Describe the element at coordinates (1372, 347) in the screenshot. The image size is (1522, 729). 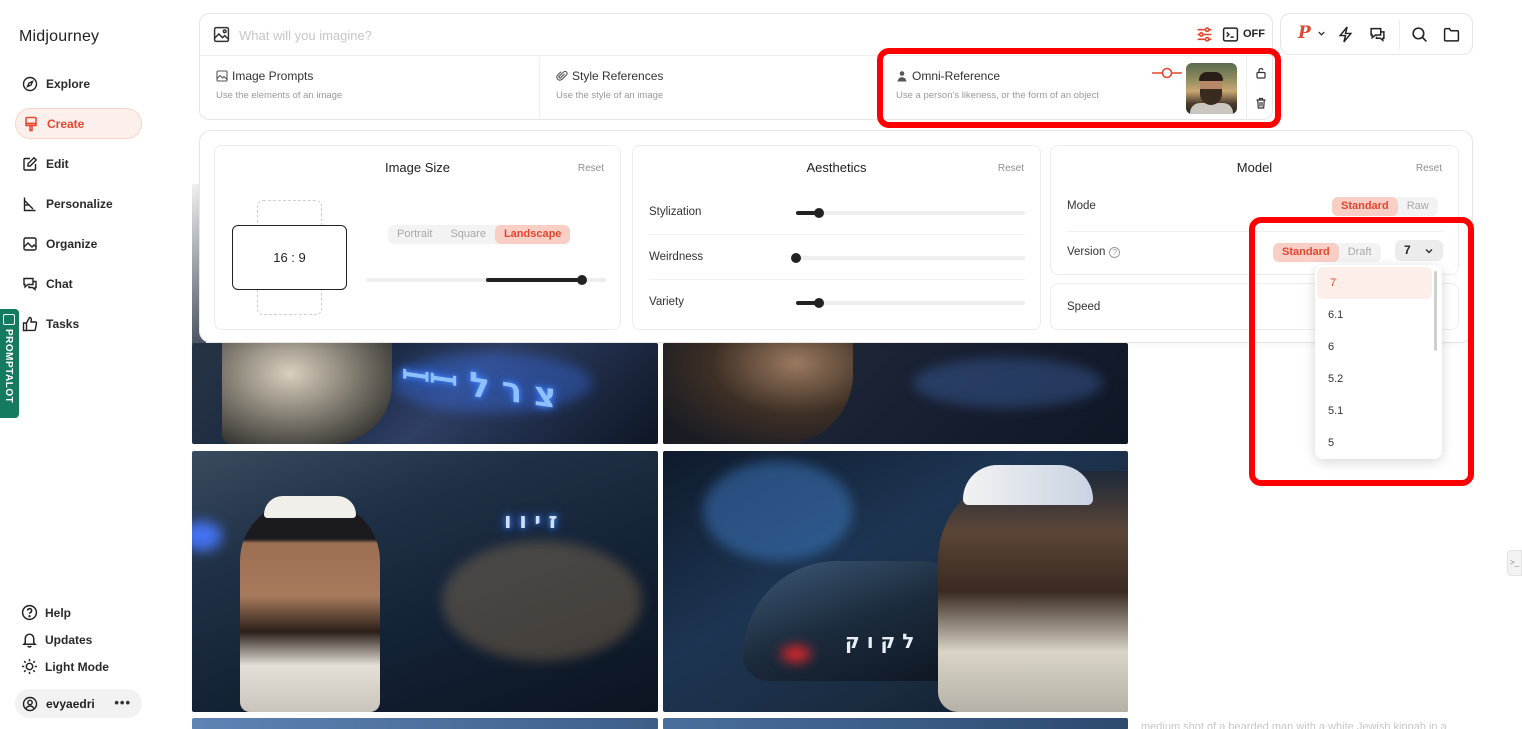
I see `version-option-6: 6` at that location.